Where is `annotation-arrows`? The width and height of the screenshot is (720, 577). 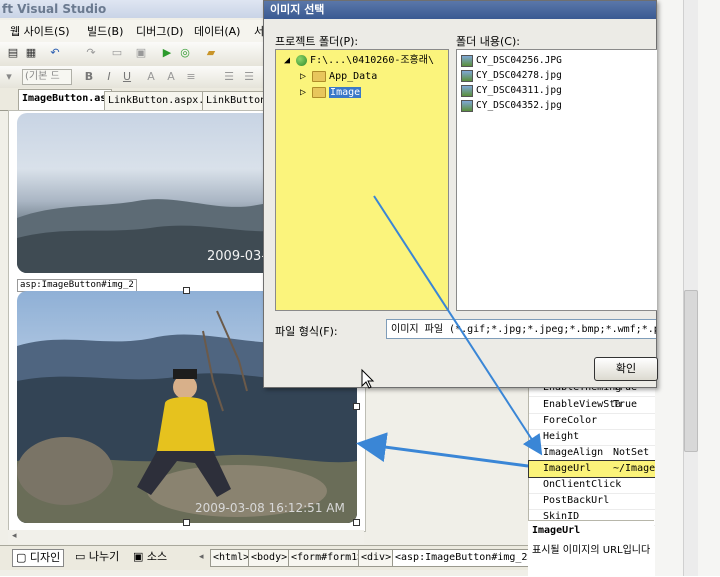
annotation-arrows is located at coordinates (449, 331).